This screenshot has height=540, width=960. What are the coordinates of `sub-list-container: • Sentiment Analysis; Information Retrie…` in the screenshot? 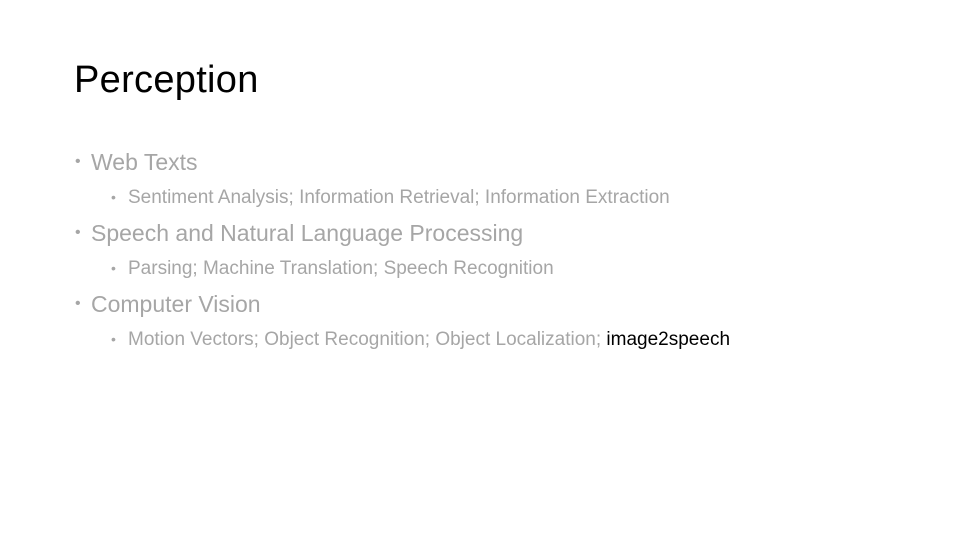 It's located at (402, 197).